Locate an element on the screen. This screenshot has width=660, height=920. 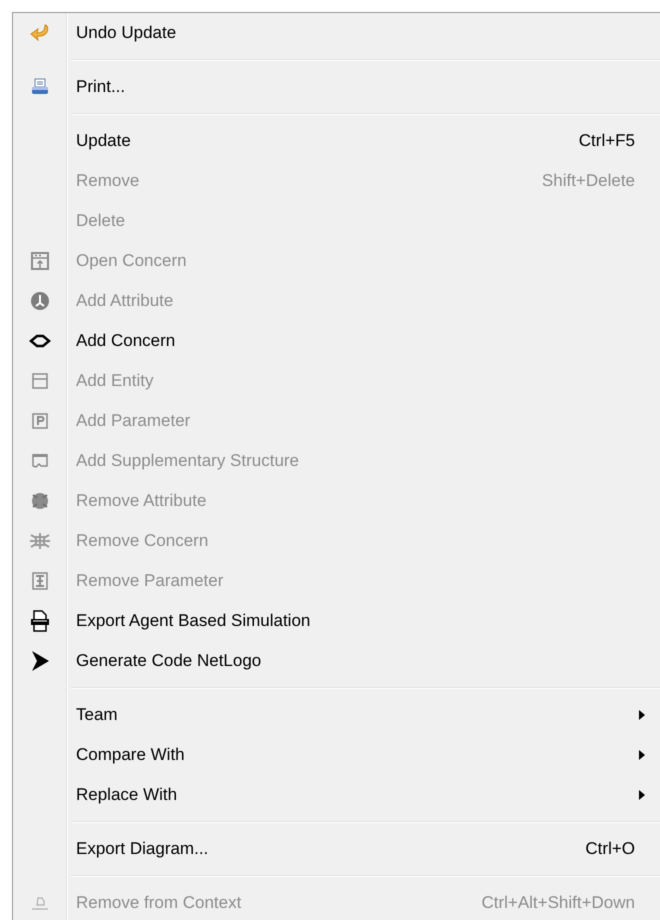
menu-item: Generate Code NetLogo is located at coordinates (336, 661).